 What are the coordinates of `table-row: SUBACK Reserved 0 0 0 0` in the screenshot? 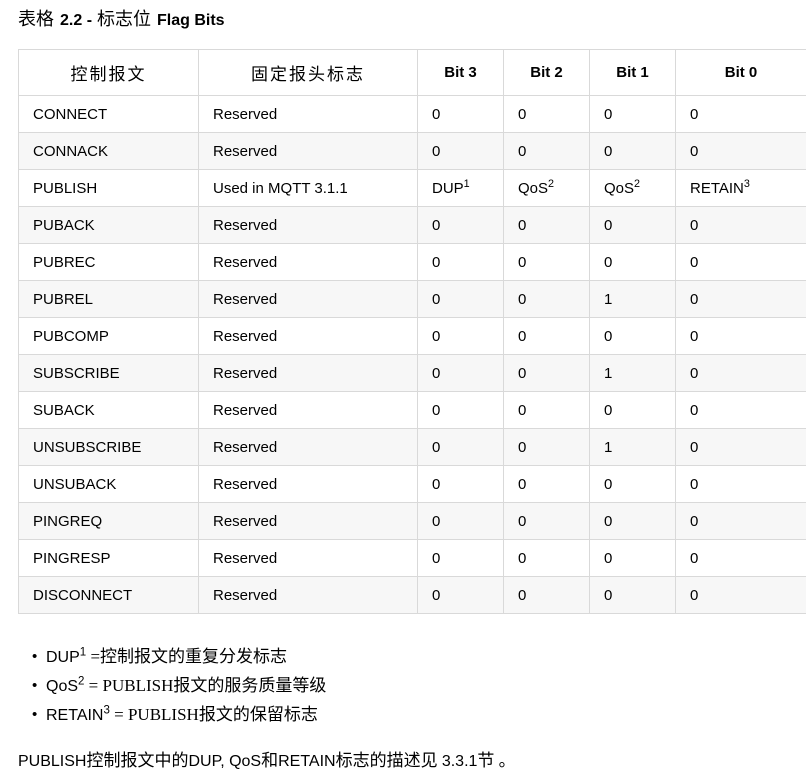 It's located at (412, 410).